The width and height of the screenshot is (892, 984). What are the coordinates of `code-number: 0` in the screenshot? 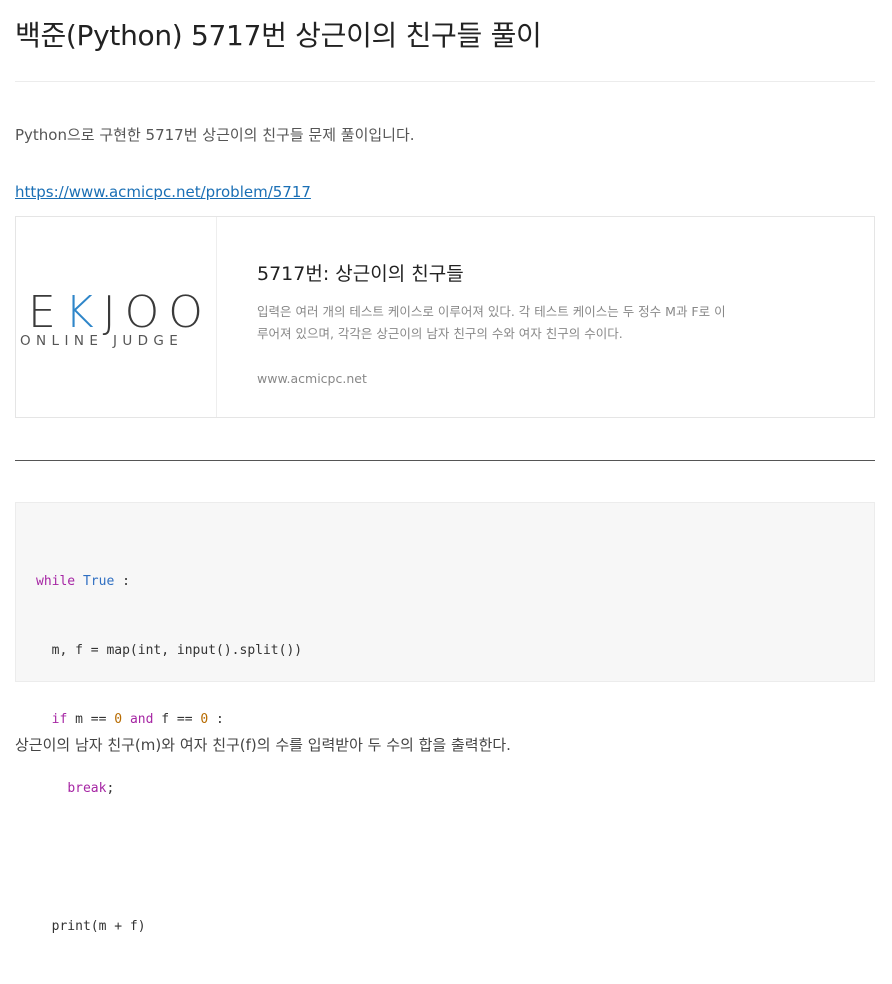 It's located at (118, 719).